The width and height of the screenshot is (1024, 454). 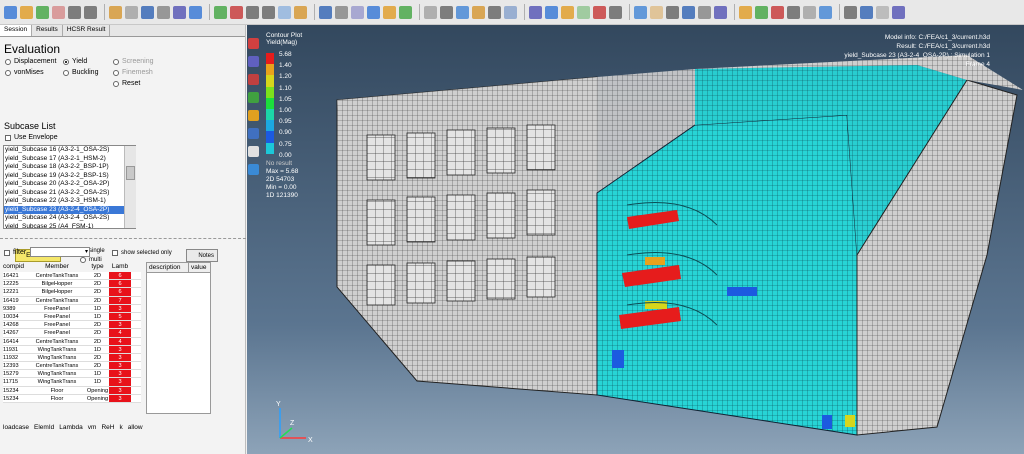 What do you see at coordinates (202, 255) in the screenshot?
I see `notes-button: Notes` at bounding box center [202, 255].